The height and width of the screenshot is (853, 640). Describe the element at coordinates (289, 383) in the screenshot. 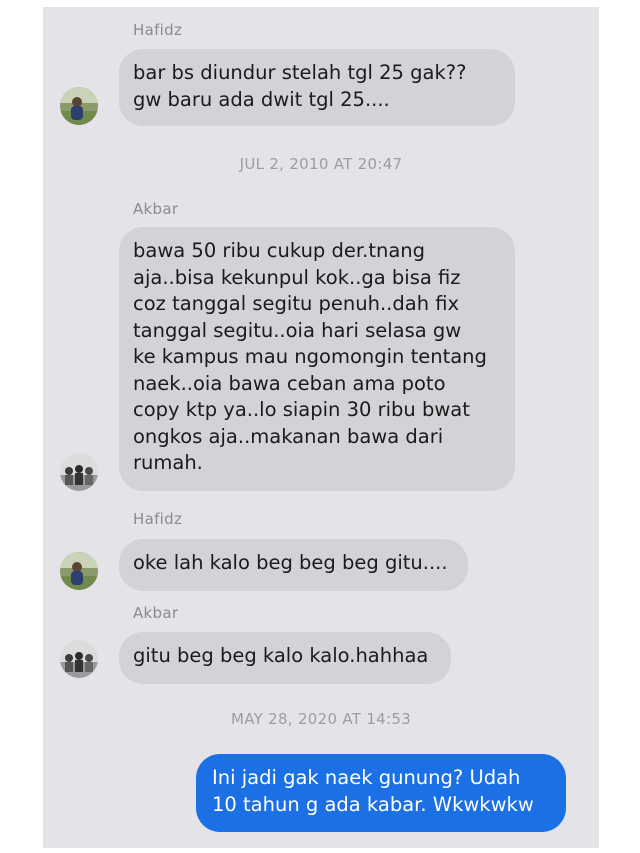

I see `message-line: naek..oia bawa ceban ama poto` at that location.